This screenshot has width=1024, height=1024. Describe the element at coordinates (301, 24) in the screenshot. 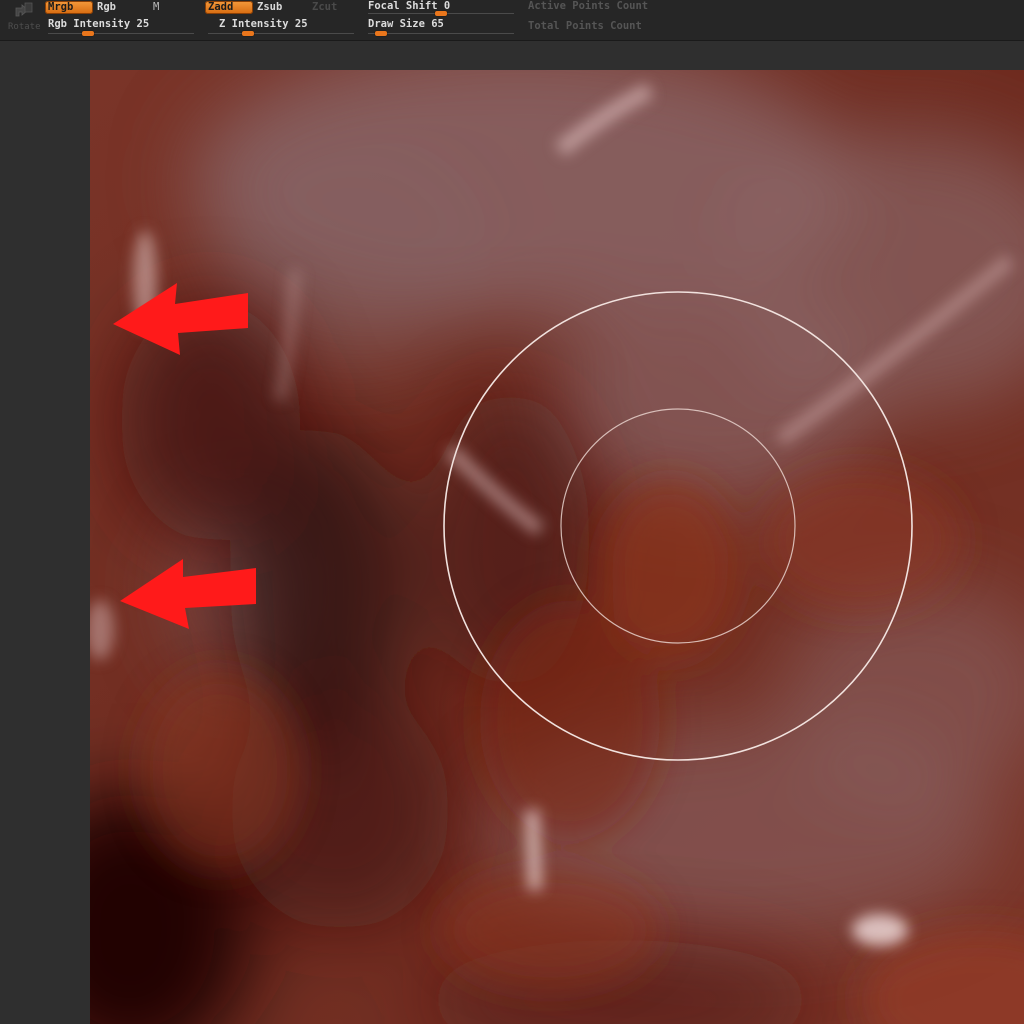

I see `z-intensity-value: 25` at that location.